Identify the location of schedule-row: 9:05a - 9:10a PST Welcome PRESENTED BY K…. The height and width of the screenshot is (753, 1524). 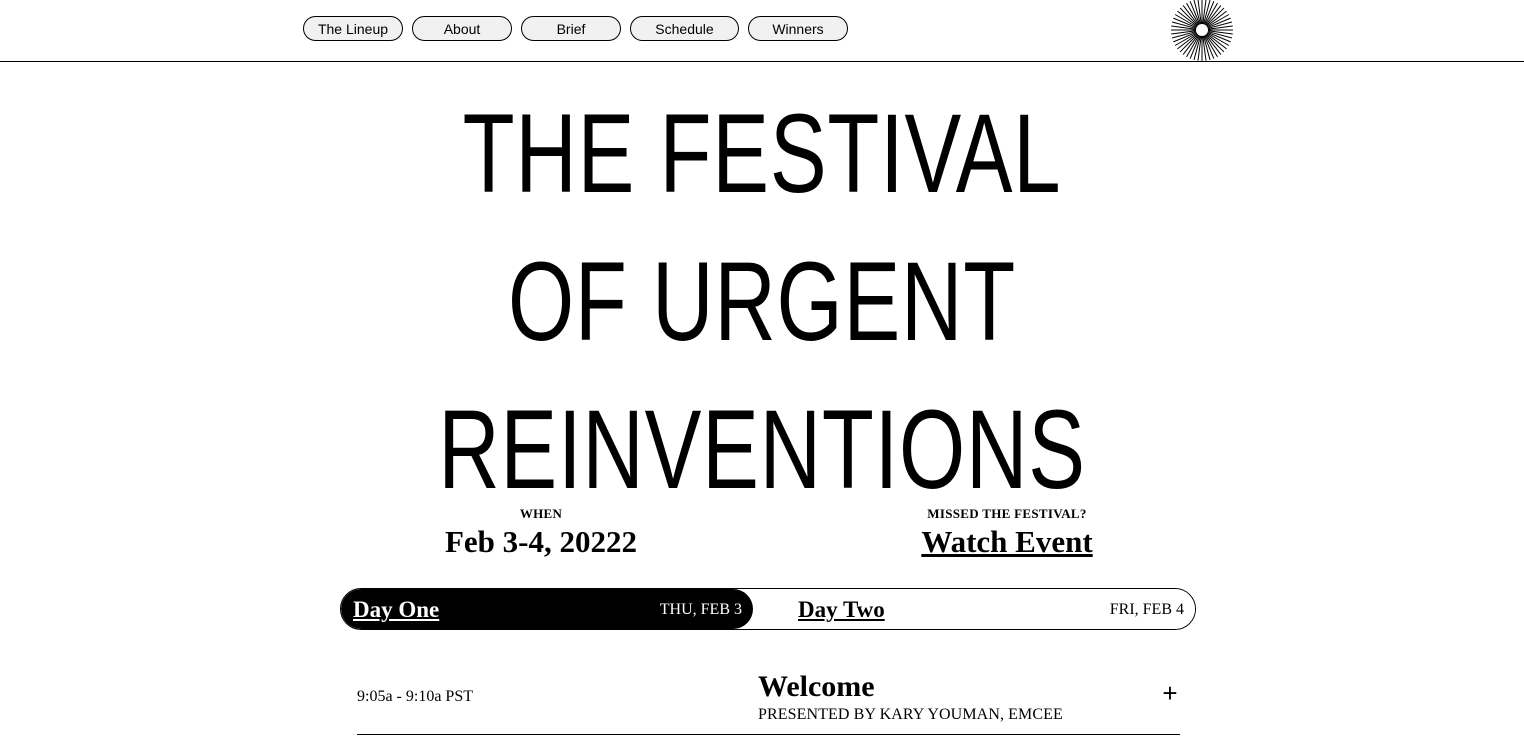
(768, 701).